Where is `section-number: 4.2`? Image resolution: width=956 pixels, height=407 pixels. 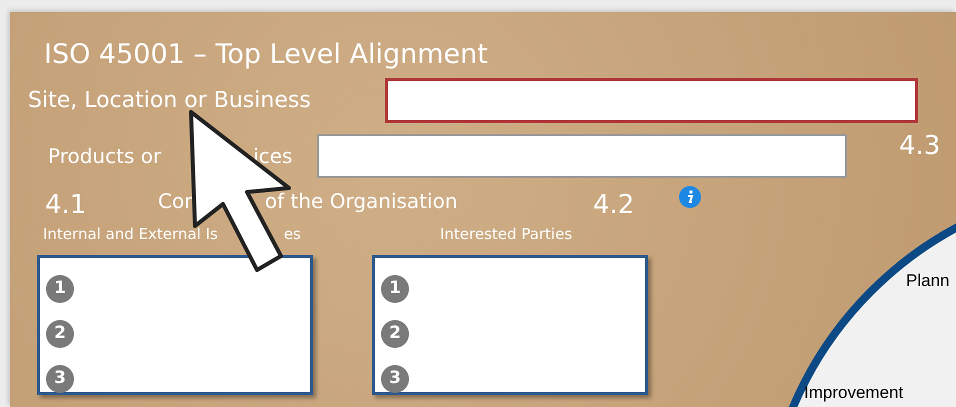 section-number: 4.2 is located at coordinates (614, 205).